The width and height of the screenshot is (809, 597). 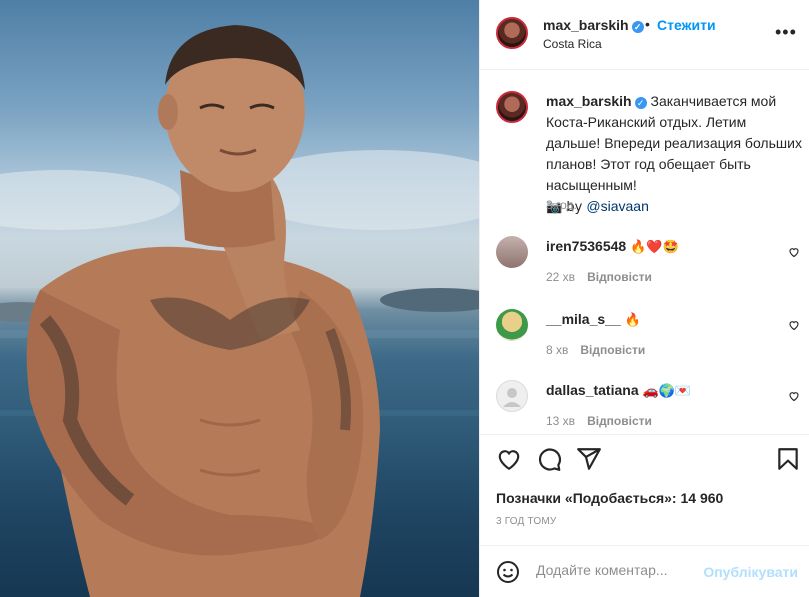 What do you see at coordinates (750, 572) in the screenshot?
I see `publish-button: Опублікувати` at bounding box center [750, 572].